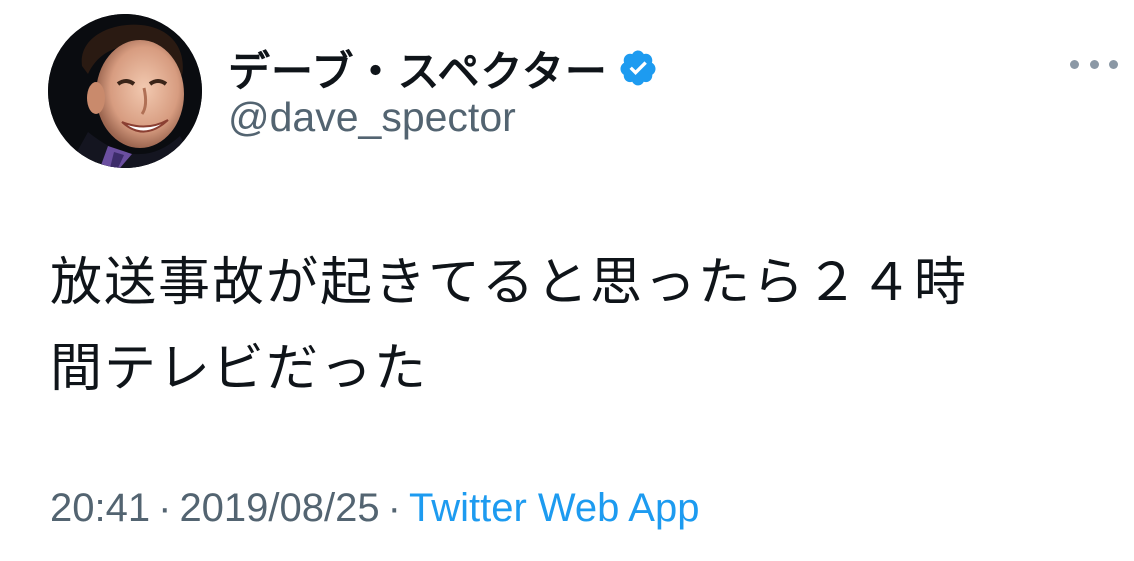 This screenshot has width=1134, height=561. What do you see at coordinates (279, 508) in the screenshot?
I see `tweet-date: 2019/08/25` at bounding box center [279, 508].